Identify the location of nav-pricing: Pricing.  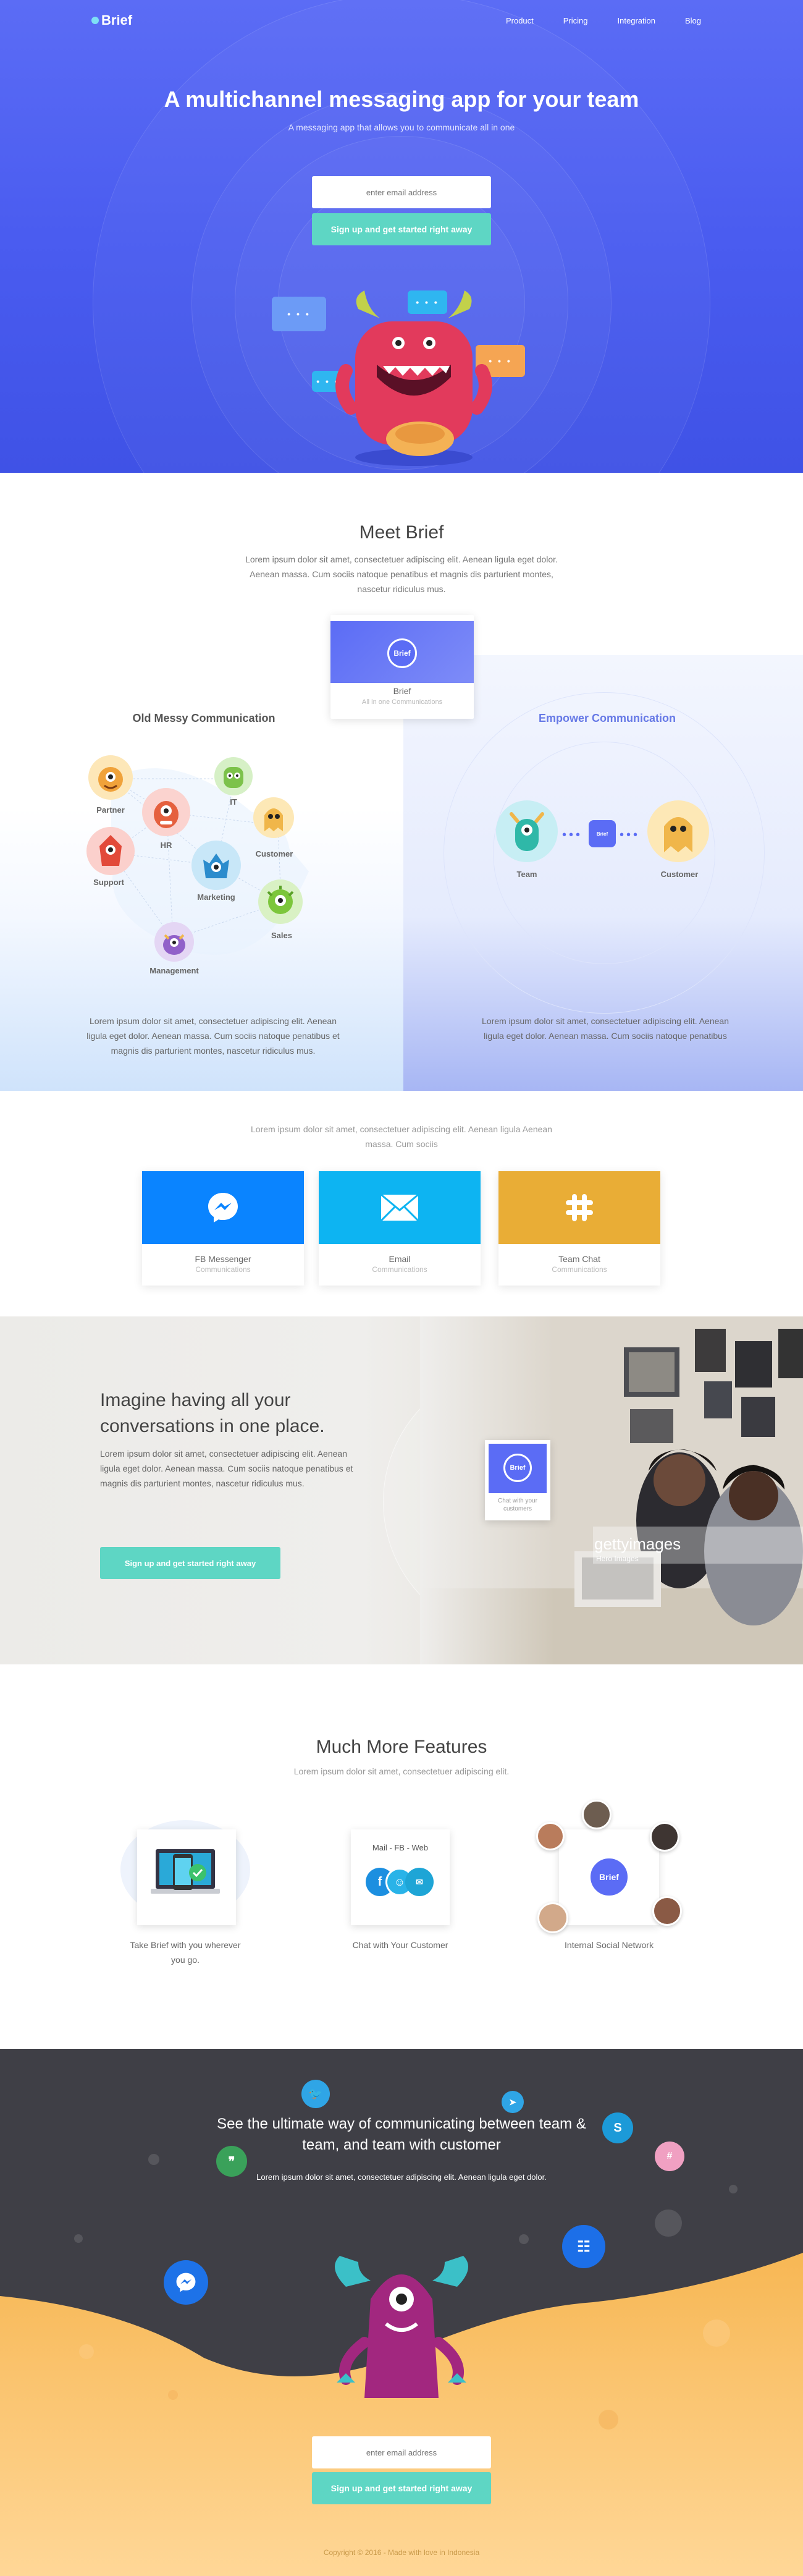
(575, 20).